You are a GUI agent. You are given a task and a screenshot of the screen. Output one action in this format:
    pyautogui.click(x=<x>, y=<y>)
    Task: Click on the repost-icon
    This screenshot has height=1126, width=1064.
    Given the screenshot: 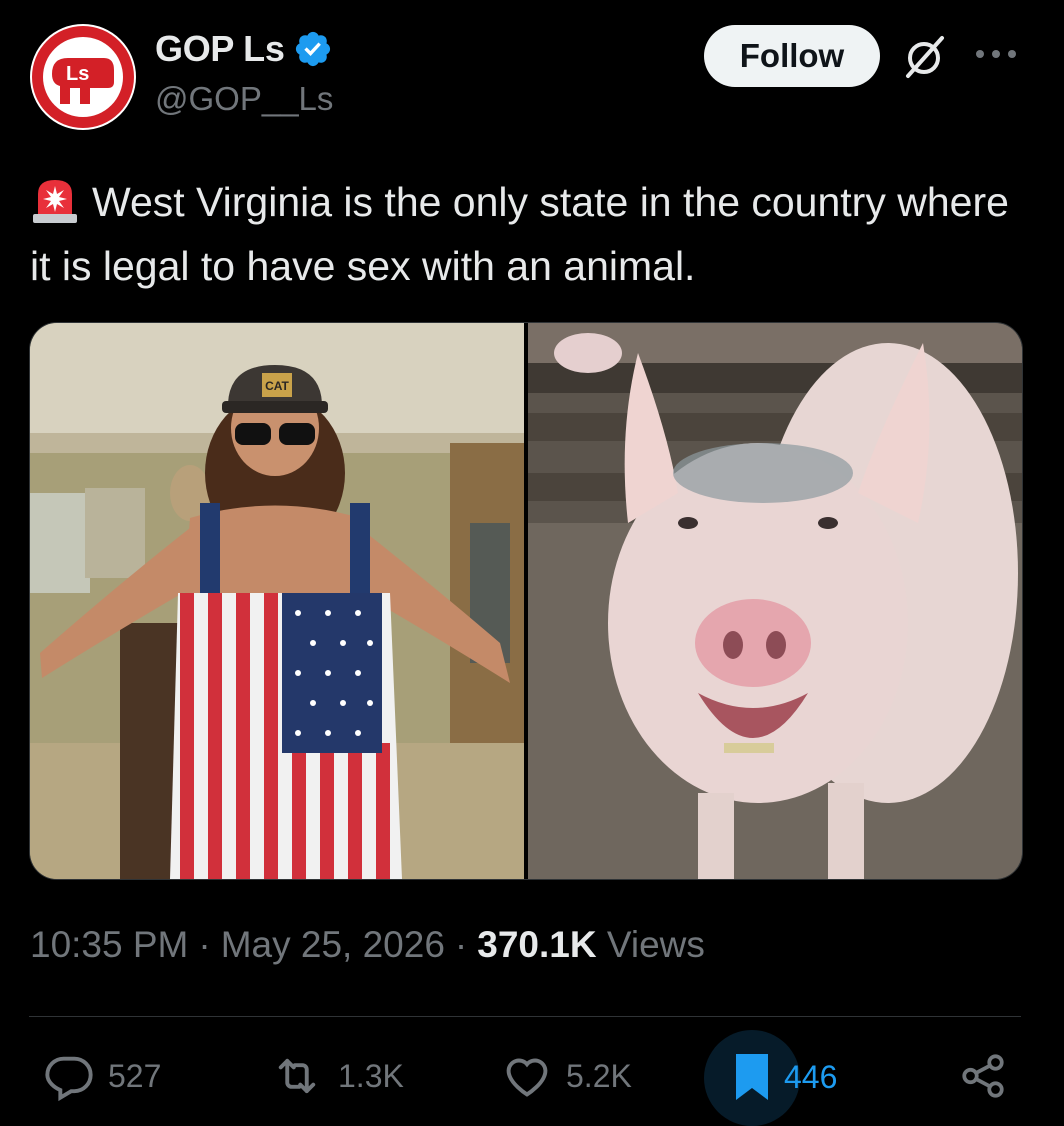 What is the action you would take?
    pyautogui.click(x=297, y=1076)
    